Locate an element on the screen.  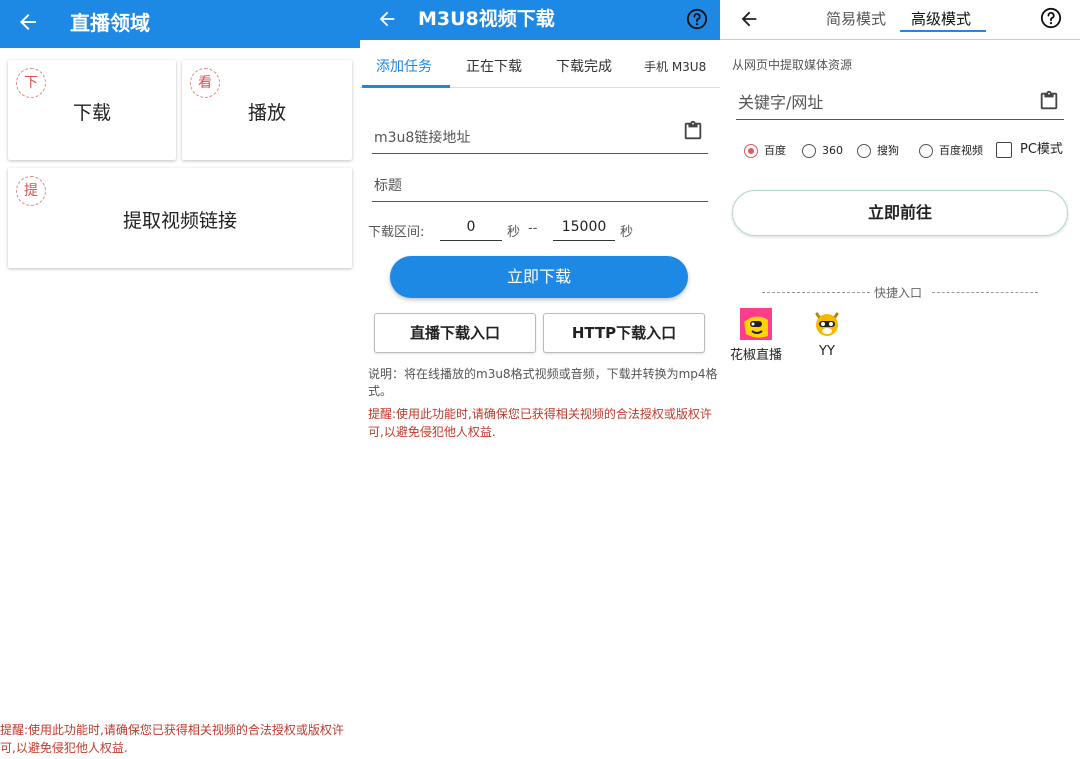
top-bar: 简易模式 高级模式 is located at coordinates (900, 20).